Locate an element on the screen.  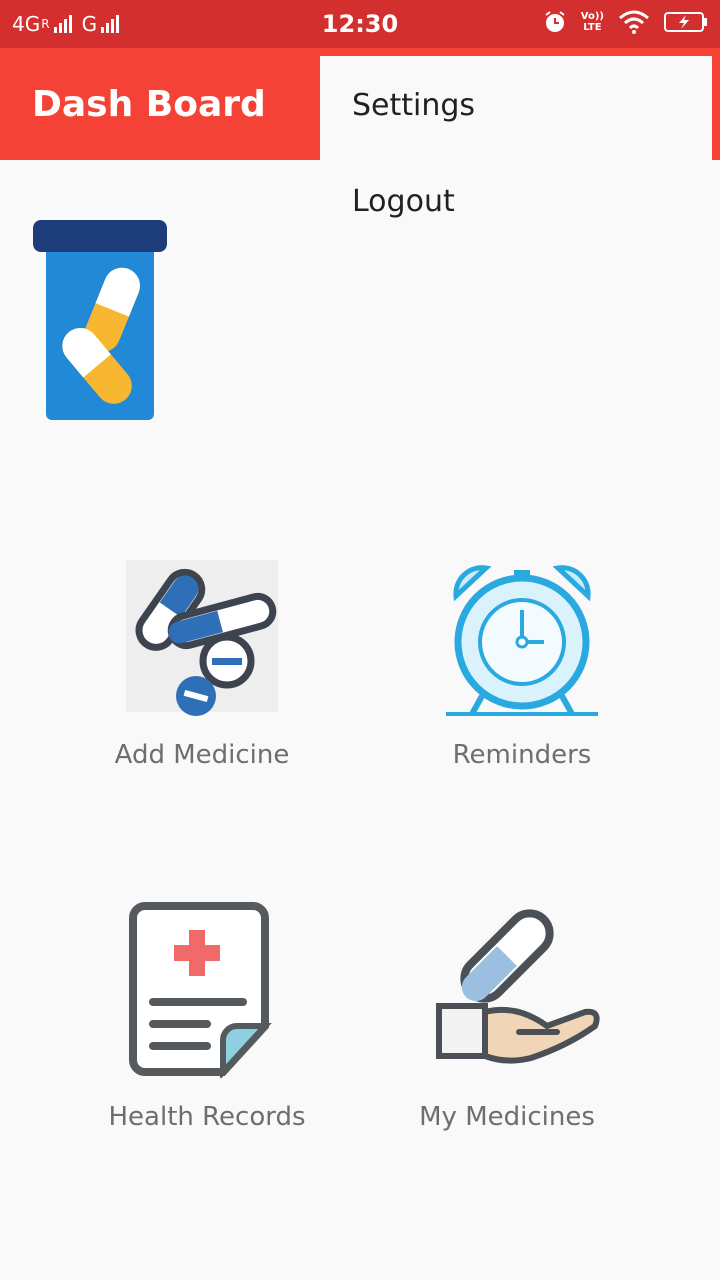
menu-item-settings: Settings is located at coordinates (413, 105).